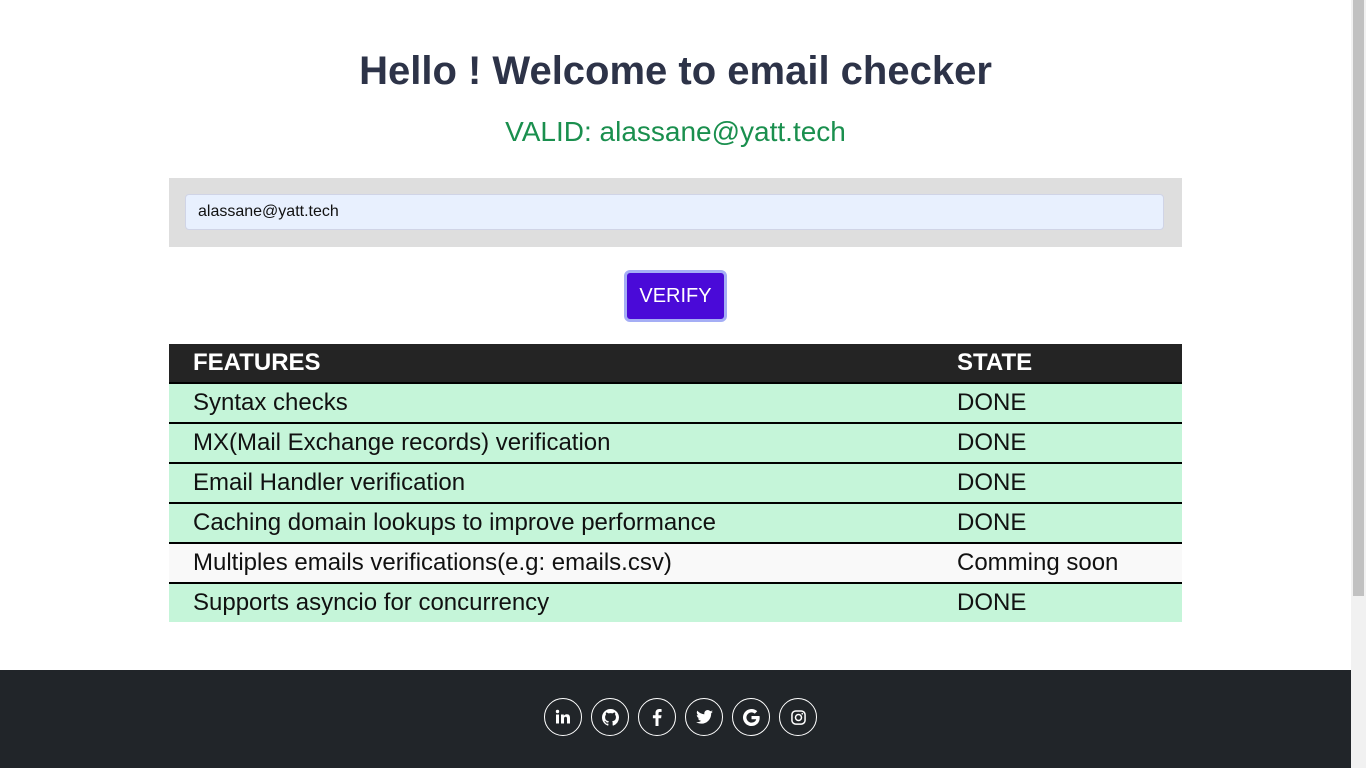 The image size is (1366, 768). I want to click on footer, so click(675, 719).